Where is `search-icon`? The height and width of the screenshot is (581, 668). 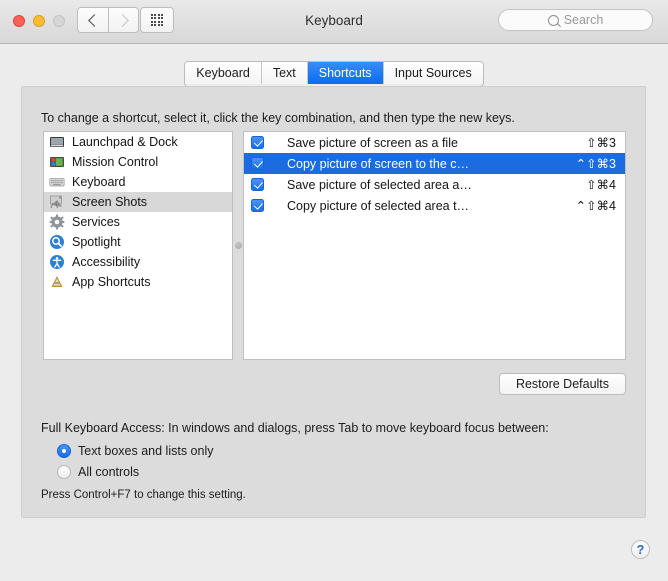
search-icon is located at coordinates (553, 20).